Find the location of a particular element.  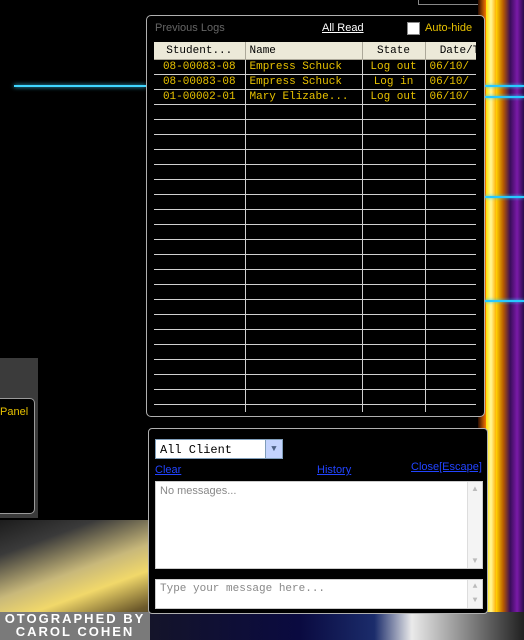

table-cell: 08-00083-08 is located at coordinates (200, 67).